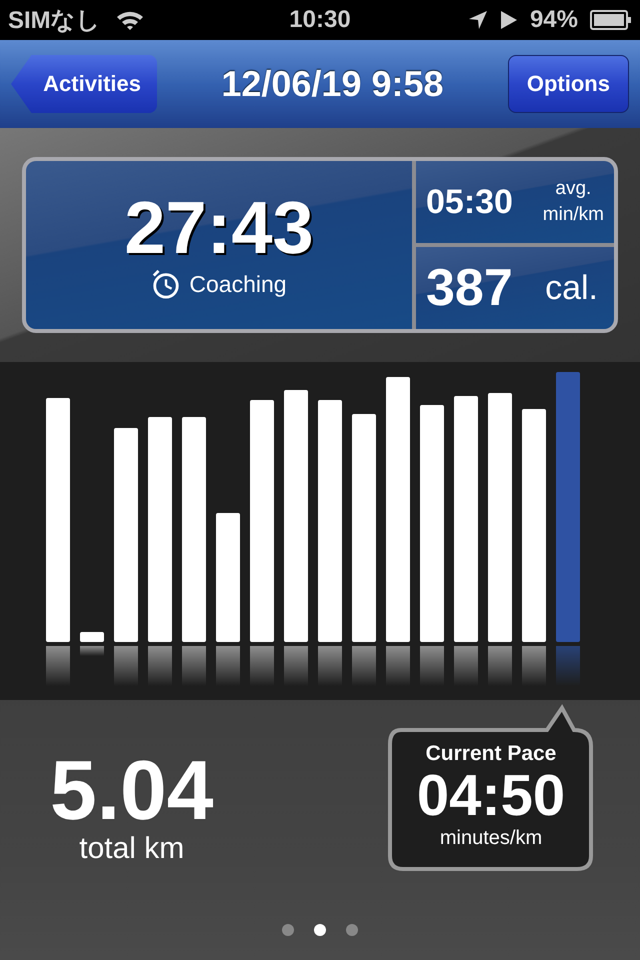  I want to click on current-pace-label: Current Pace, so click(491, 754).